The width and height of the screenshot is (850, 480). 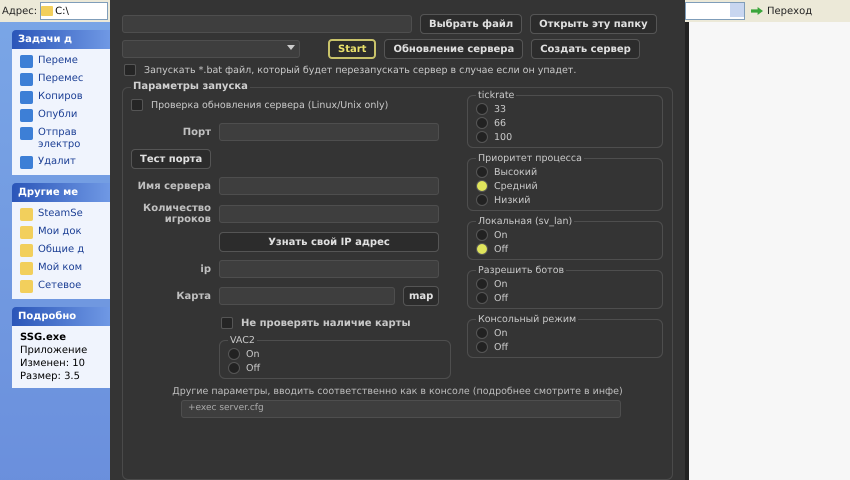 I want to click on field-label: ip, so click(x=205, y=269).